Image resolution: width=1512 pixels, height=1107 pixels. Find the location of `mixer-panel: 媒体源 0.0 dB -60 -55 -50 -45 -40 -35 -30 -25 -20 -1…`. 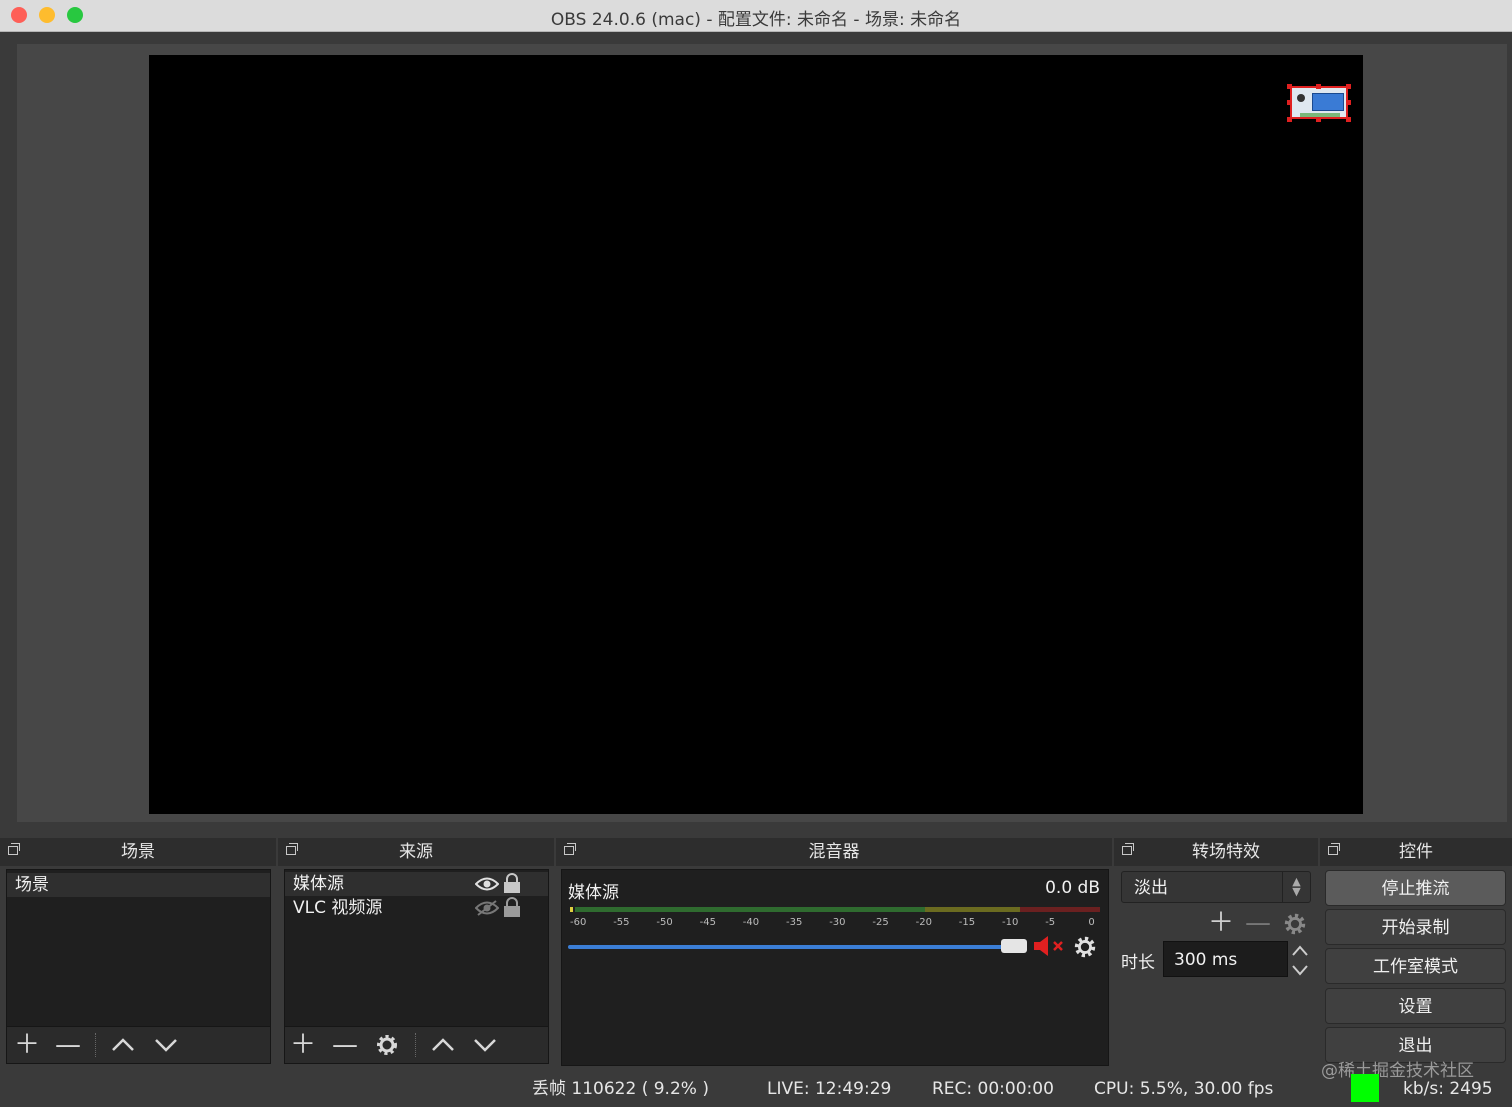

mixer-panel: 媒体源 0.0 dB -60 -55 -50 -45 -40 -35 -30 -25 -20 -1… is located at coordinates (835, 967).